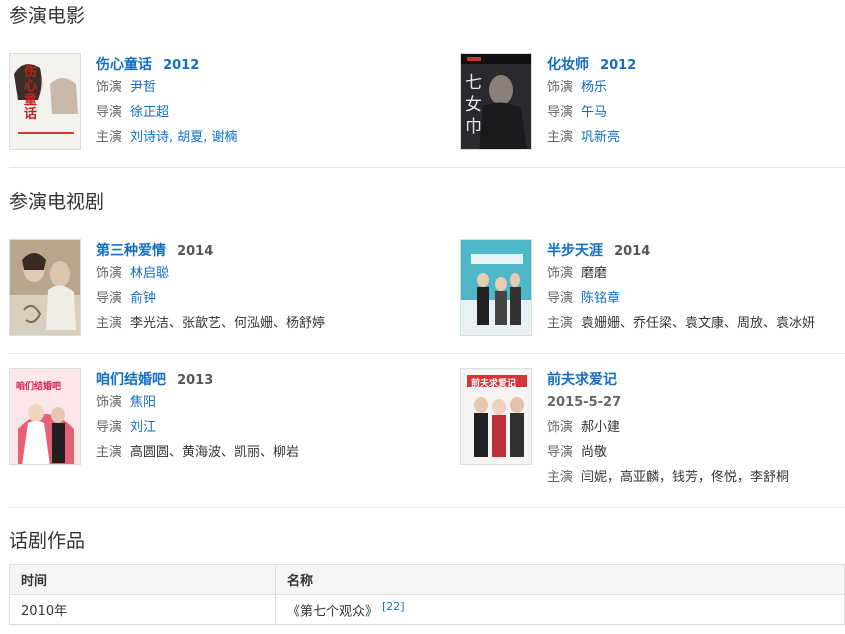 The height and width of the screenshot is (634, 845). Describe the element at coordinates (560, 609) in the screenshot. I see `cell-name: 《第七个观众》 [22]` at that location.